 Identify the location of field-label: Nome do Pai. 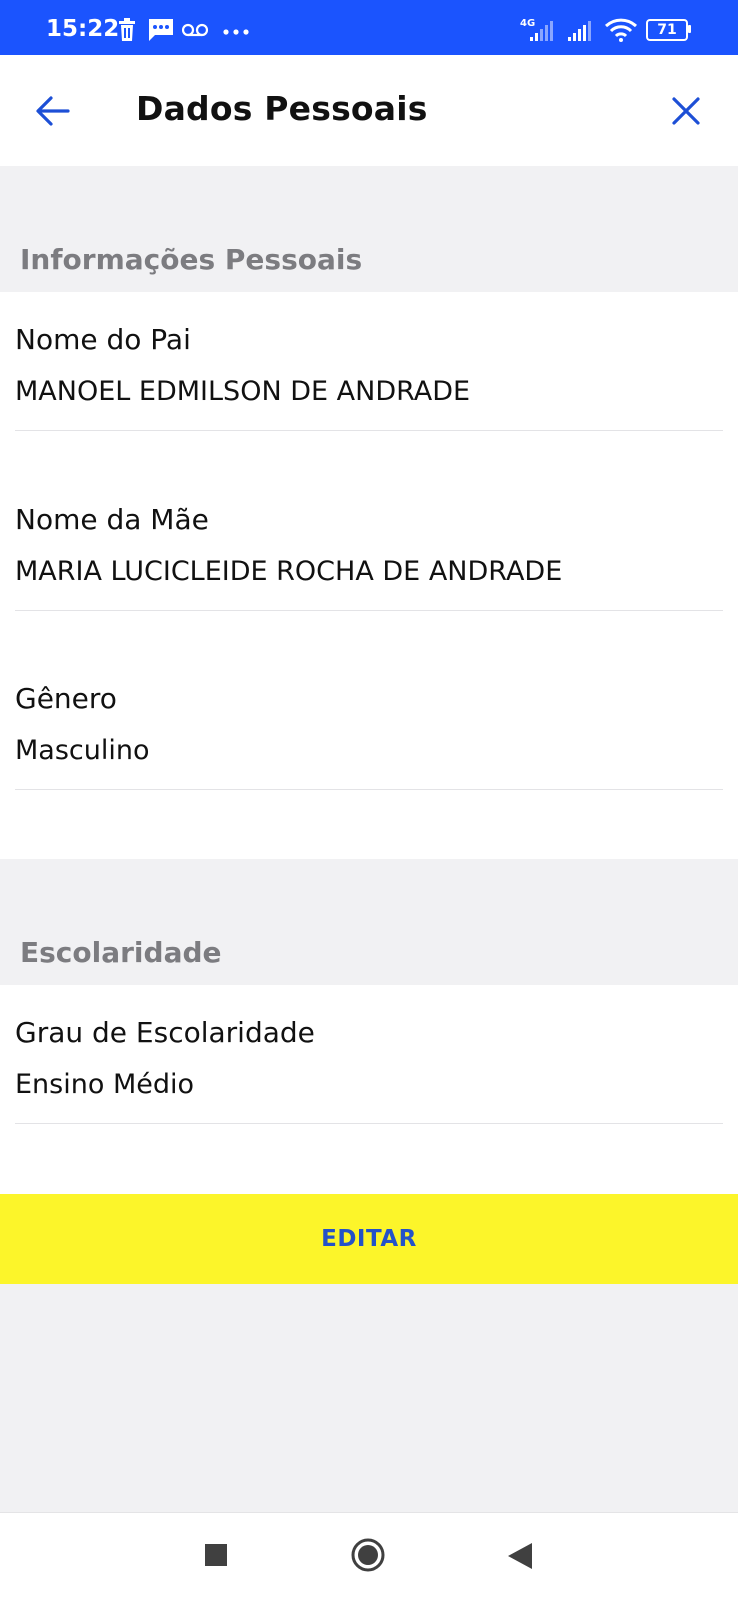
(103, 339).